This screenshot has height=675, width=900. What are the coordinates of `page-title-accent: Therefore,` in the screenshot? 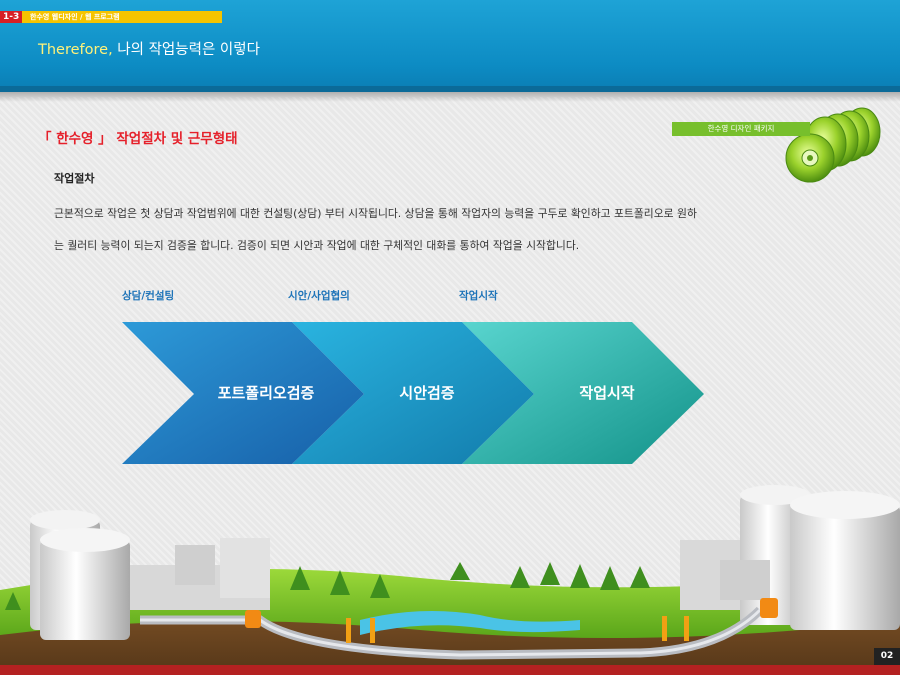 It's located at (75, 50).